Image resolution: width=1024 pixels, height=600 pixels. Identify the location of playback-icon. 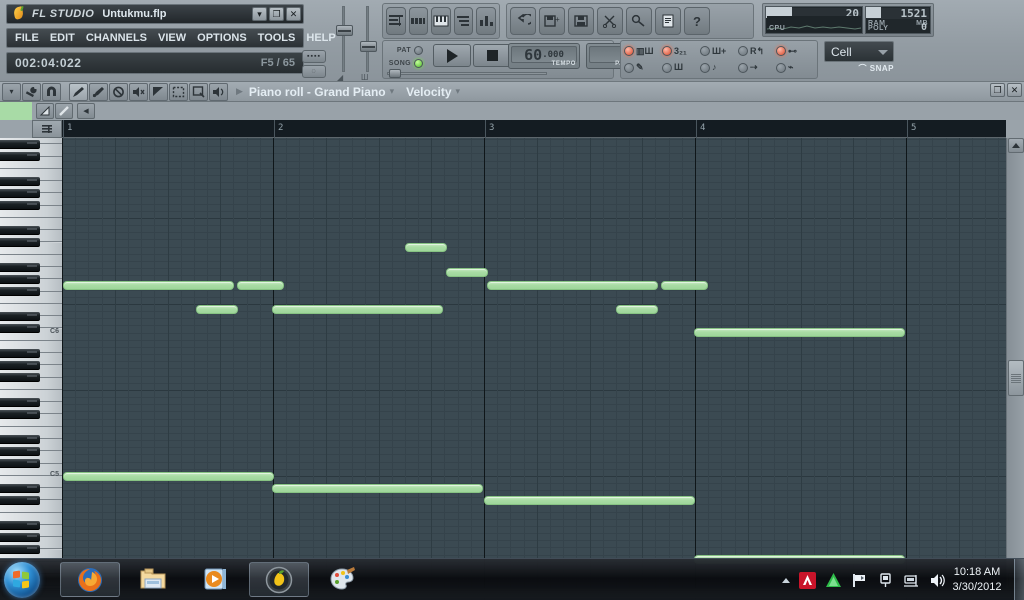
(218, 91).